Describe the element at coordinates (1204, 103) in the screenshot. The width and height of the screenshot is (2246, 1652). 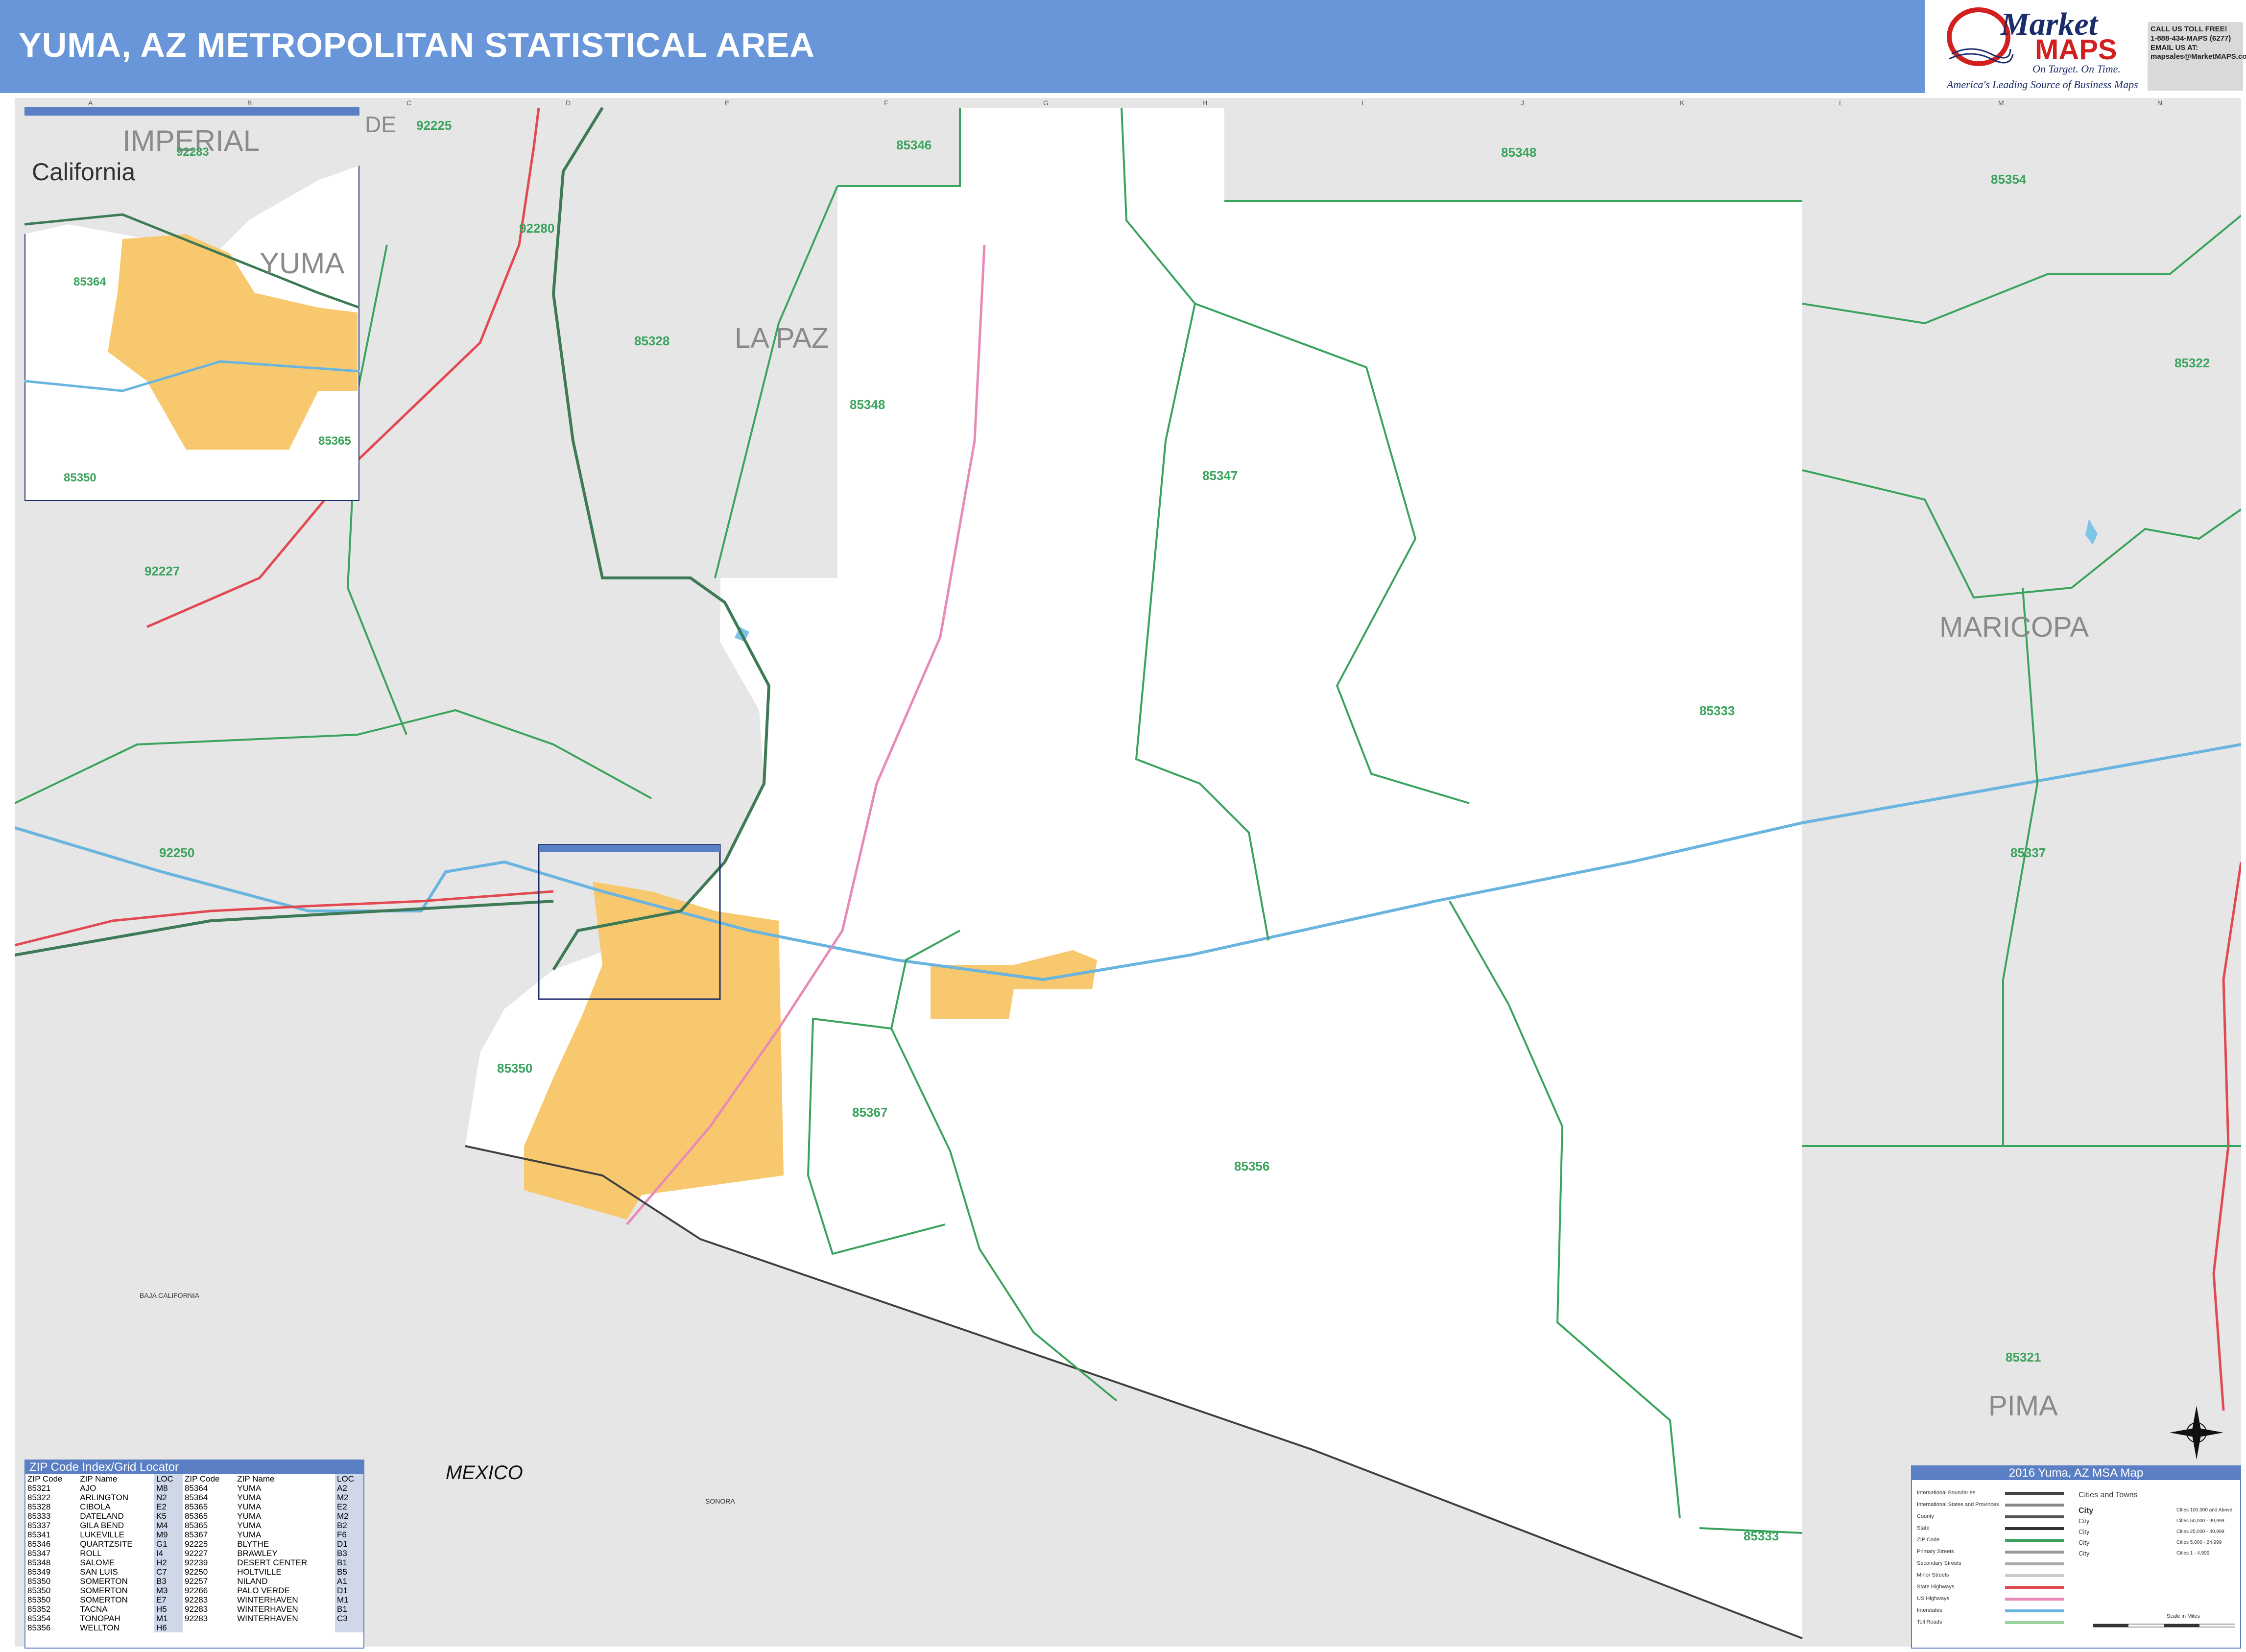
I see `grid-col-label: H` at that location.